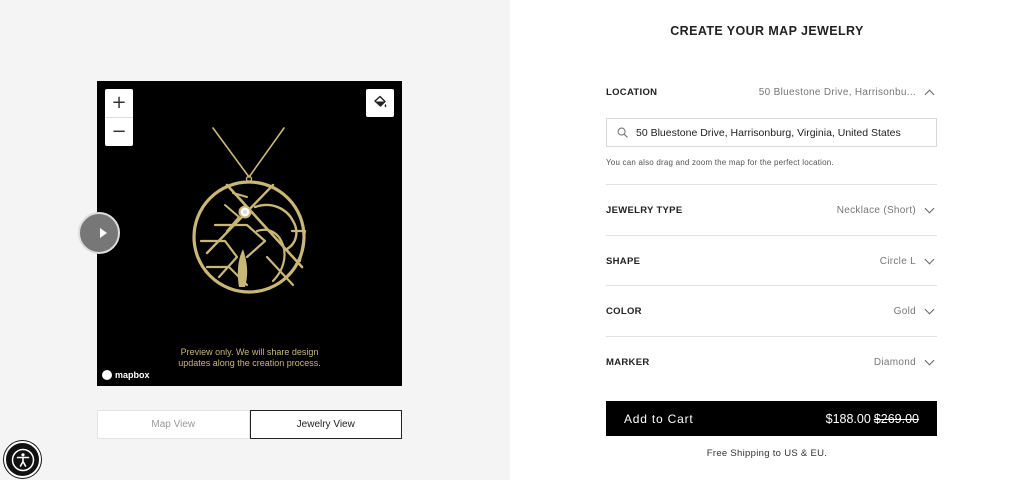 The image size is (1024, 480). Describe the element at coordinates (325, 424) in the screenshot. I see `jewelry-view-button: Jewelry View` at that location.